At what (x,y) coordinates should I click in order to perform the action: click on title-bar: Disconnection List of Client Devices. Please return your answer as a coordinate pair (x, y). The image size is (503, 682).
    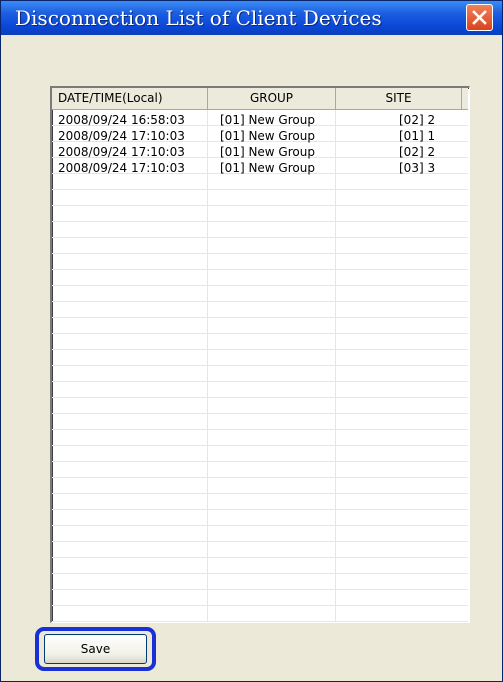
    Looking at the image, I should click on (251, 18).